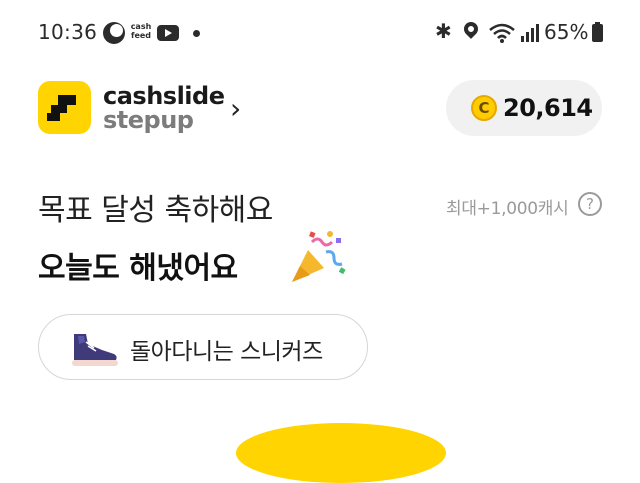 The height and width of the screenshot is (483, 640). What do you see at coordinates (164, 96) in the screenshot?
I see `brand-line-1: cashslide` at bounding box center [164, 96].